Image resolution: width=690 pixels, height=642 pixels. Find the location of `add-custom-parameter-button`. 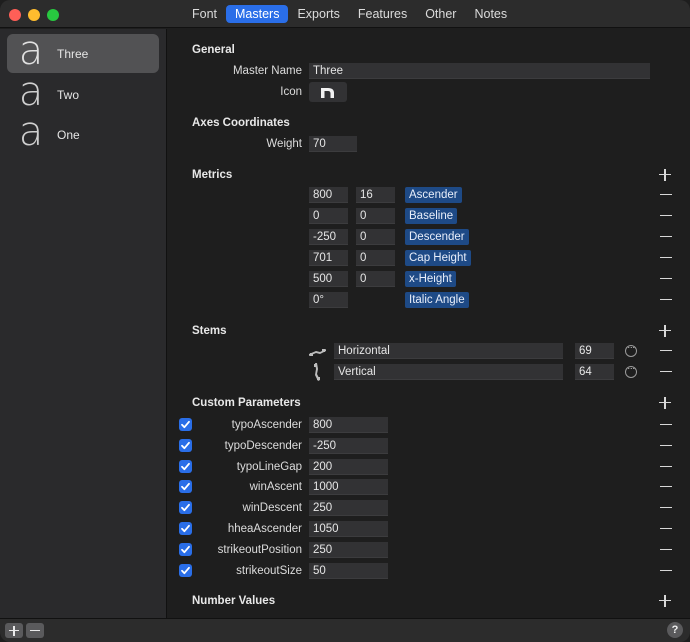

add-custom-parameter-button is located at coordinates (665, 403).